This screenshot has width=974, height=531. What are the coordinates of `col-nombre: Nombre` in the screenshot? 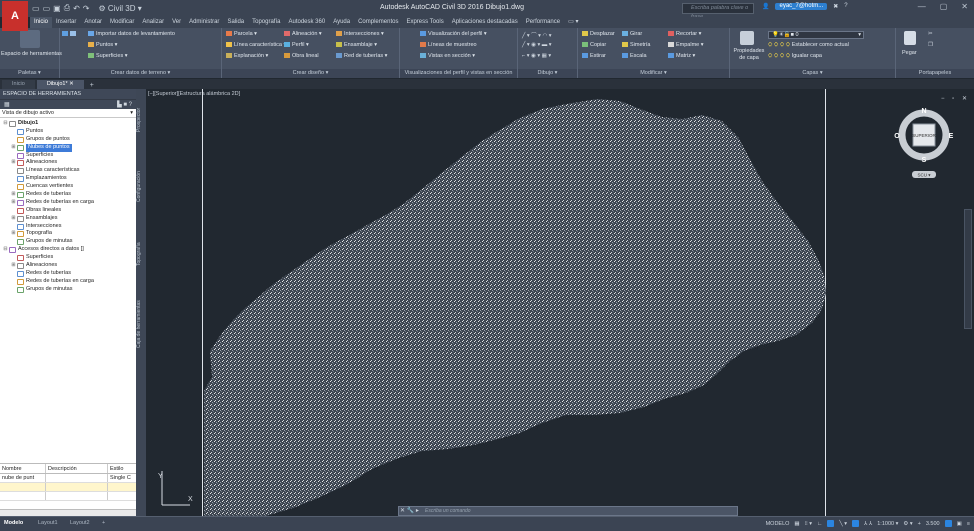 It's located at (23, 468).